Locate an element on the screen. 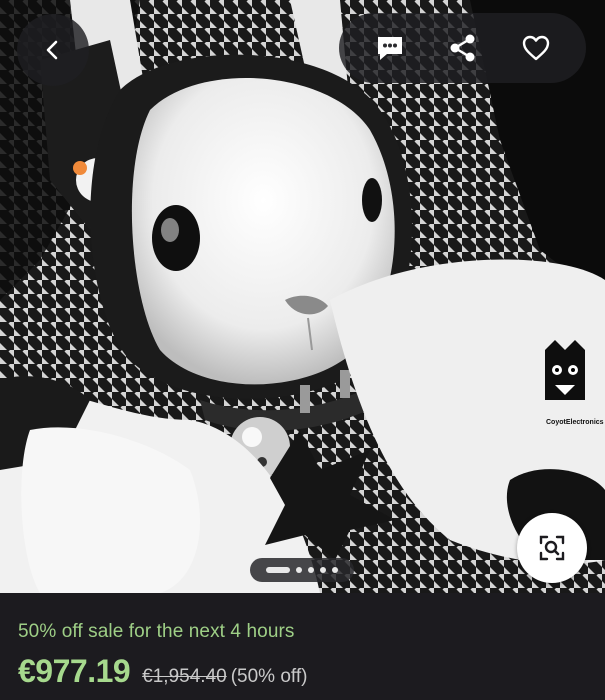 This screenshot has width=605, height=700. current-price: €977.19 is located at coordinates (74, 671).